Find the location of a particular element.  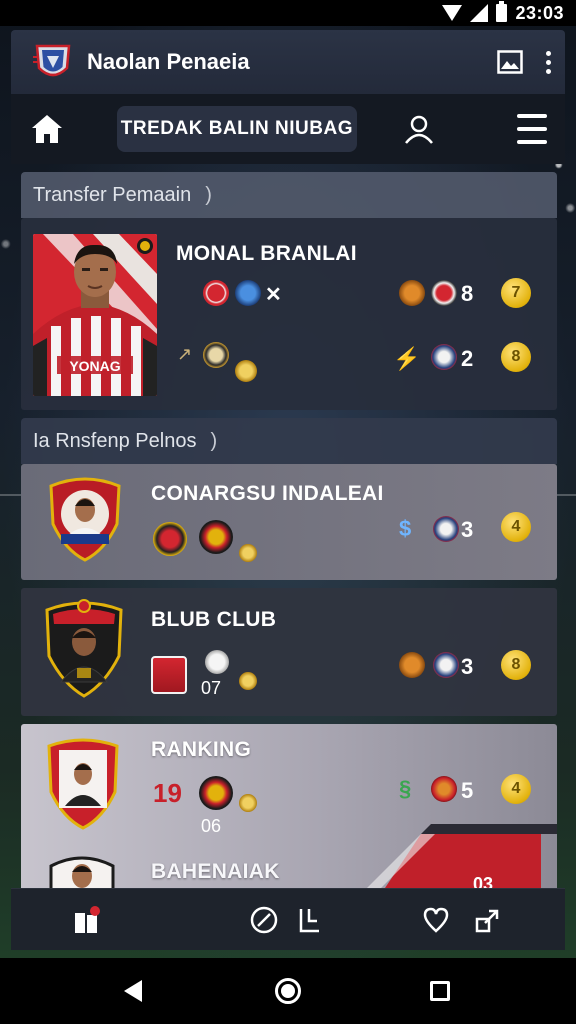

coin-badge: 7 is located at coordinates (516, 293).